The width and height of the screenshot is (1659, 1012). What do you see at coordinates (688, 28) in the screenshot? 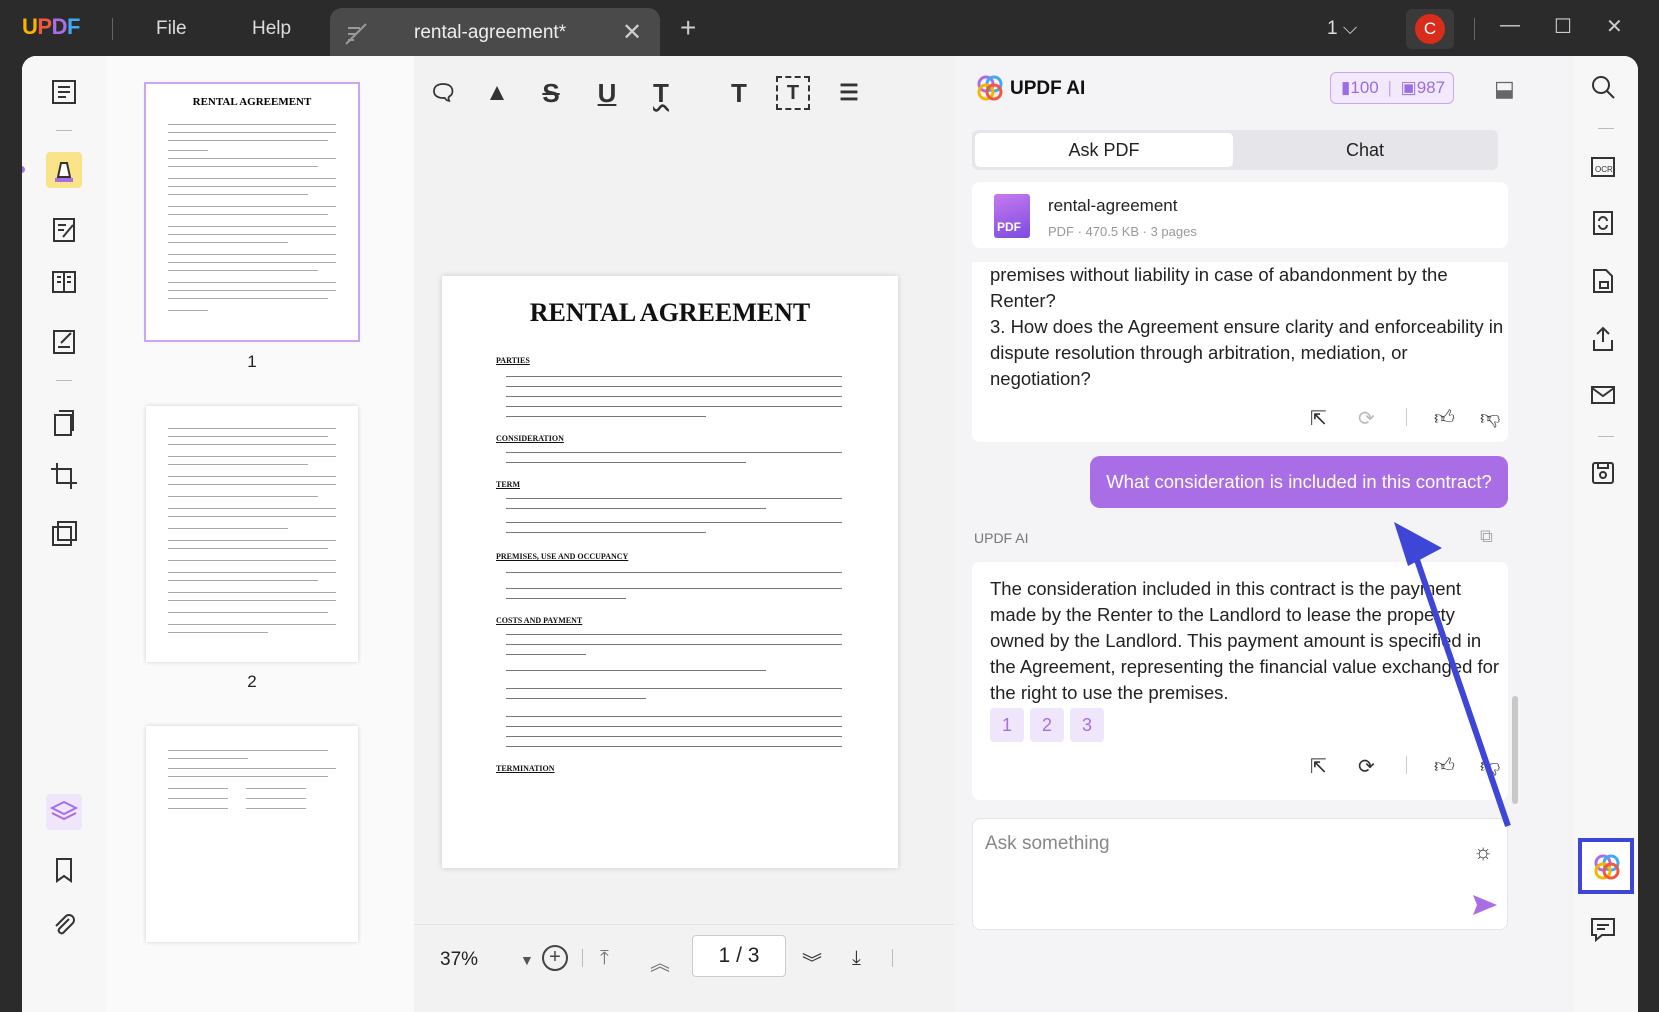
I see `new-tab-icon: +` at bounding box center [688, 28].